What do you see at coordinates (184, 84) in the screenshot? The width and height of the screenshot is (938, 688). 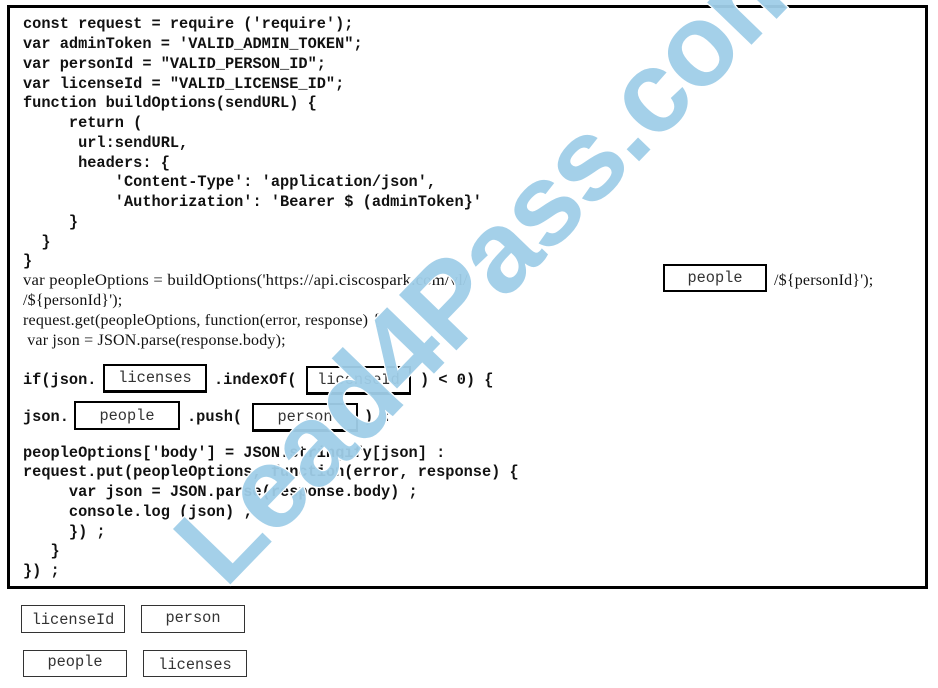 I see `code-line: var licenseId = "VALID_LICENSE_ID";` at bounding box center [184, 84].